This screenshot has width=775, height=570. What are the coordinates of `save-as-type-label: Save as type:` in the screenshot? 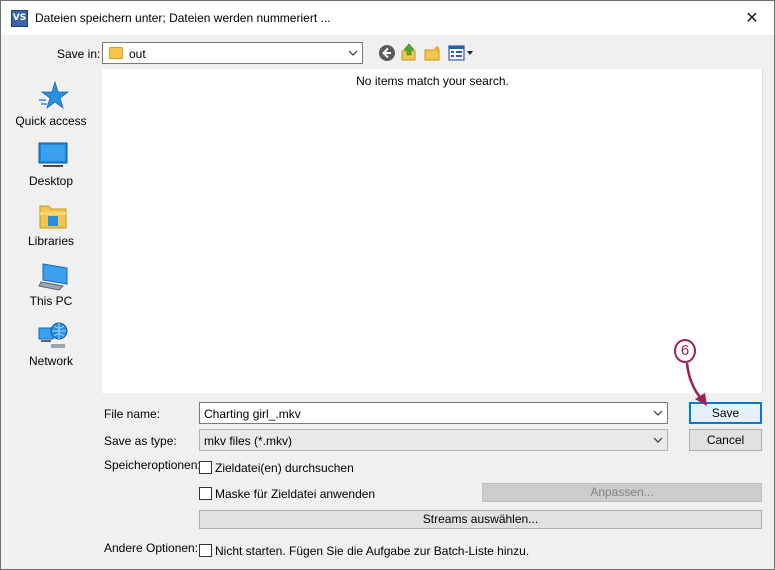 It's located at (140, 441).